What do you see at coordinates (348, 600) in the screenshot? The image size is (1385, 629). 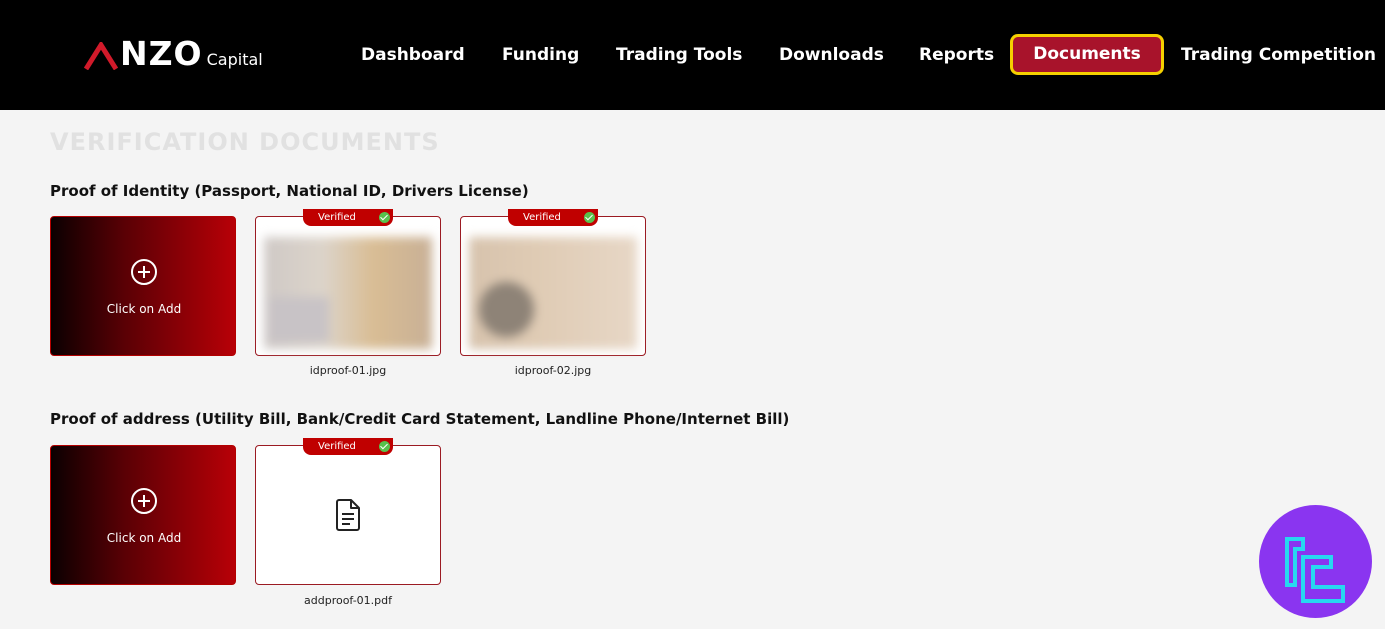 I see `file-name: addproof-01.pdf` at bounding box center [348, 600].